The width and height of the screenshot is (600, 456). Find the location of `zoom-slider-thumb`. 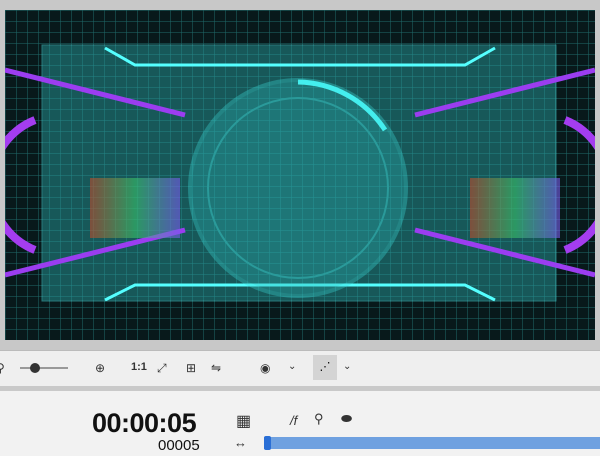

zoom-slider-thumb is located at coordinates (35, 368).